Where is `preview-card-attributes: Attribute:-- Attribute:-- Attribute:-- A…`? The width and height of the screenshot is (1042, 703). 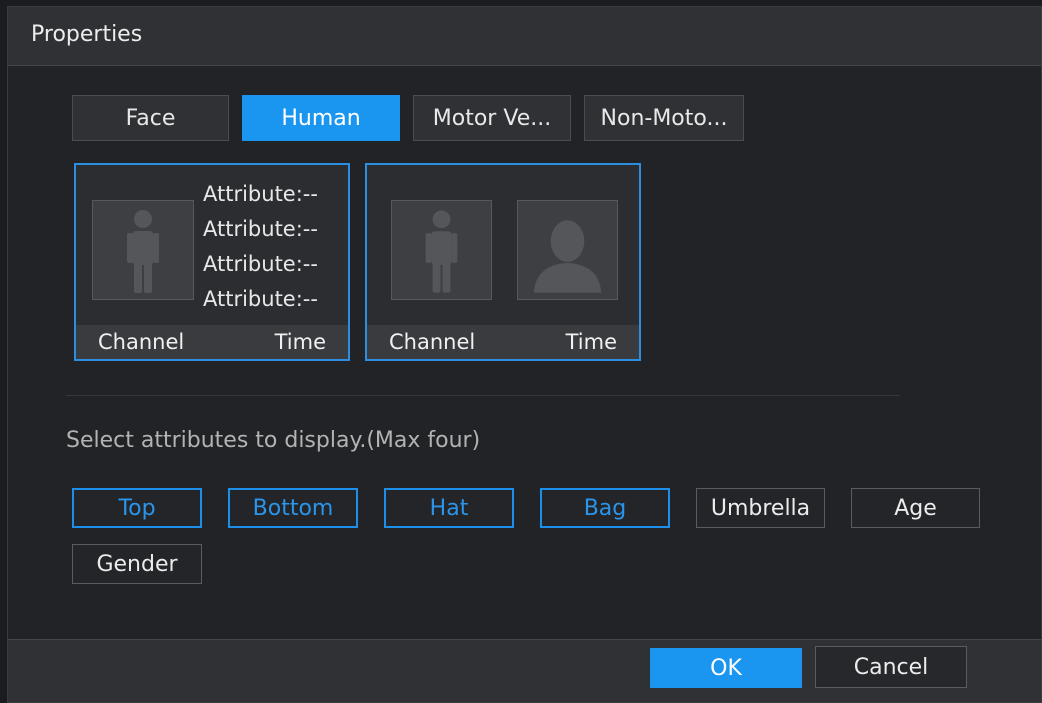
preview-card-attributes: Attribute:-- Attribute:-- Attribute:-- A… is located at coordinates (212, 262).